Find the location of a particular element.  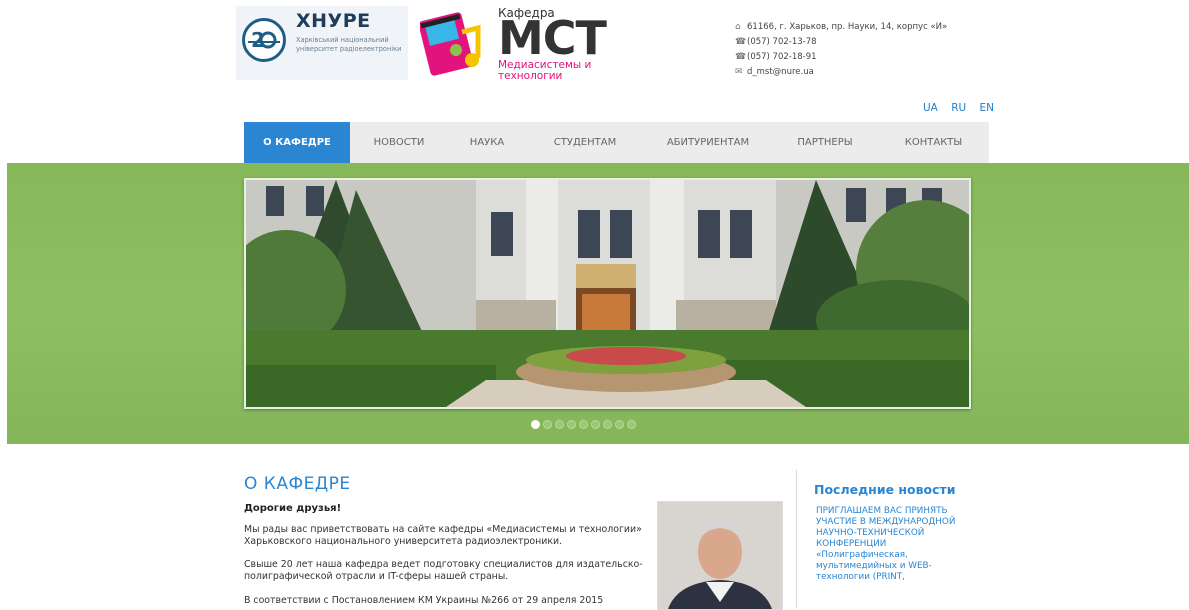

language-switcher: UA RU EN is located at coordinates (956, 108).